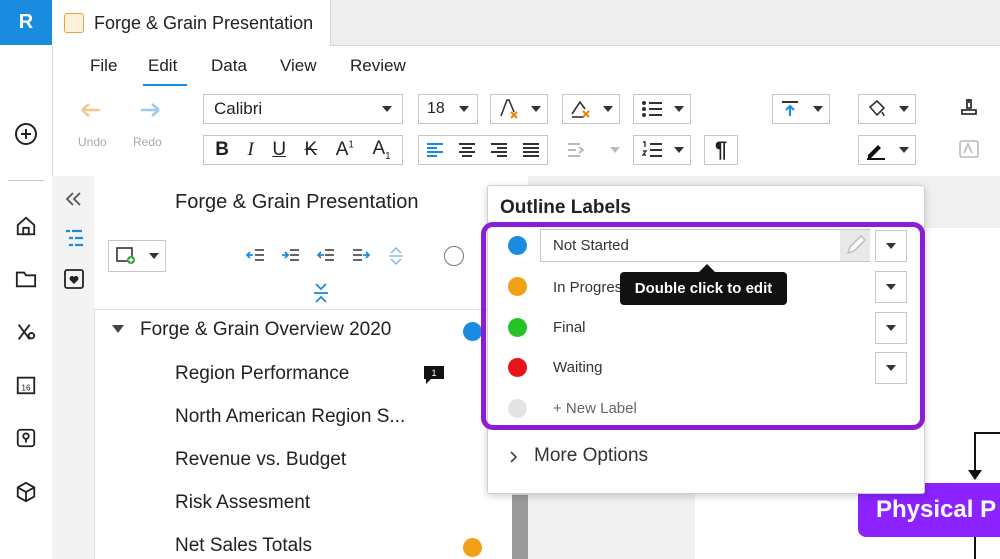 The image size is (1000, 559). I want to click on promote-icon, so click(256, 256).